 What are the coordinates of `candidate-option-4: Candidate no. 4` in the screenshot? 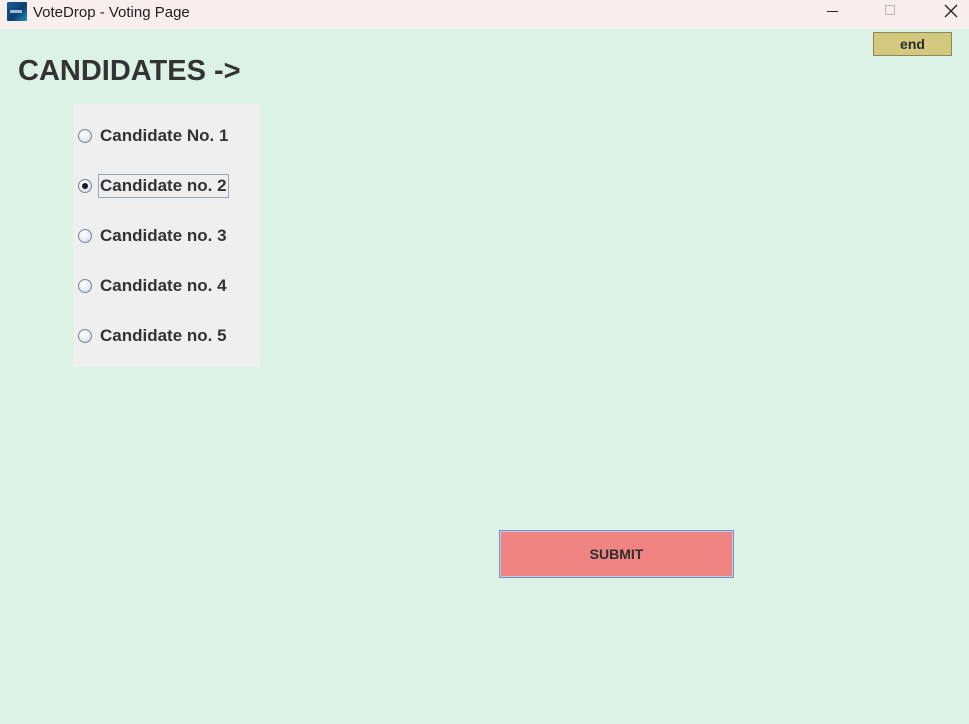 It's located at (166, 285).